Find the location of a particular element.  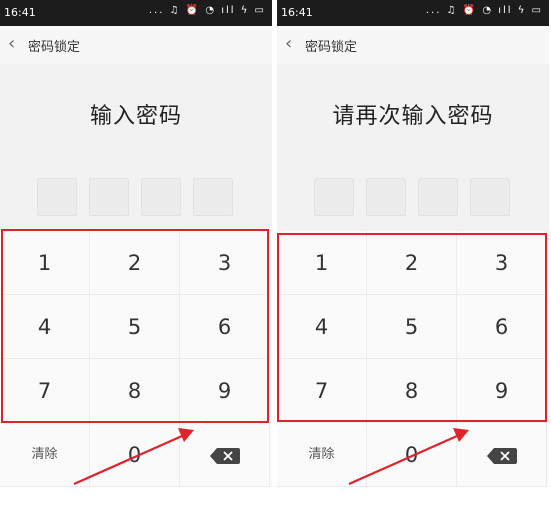

password-prompt: 请再次输入密码 is located at coordinates (413, 116).